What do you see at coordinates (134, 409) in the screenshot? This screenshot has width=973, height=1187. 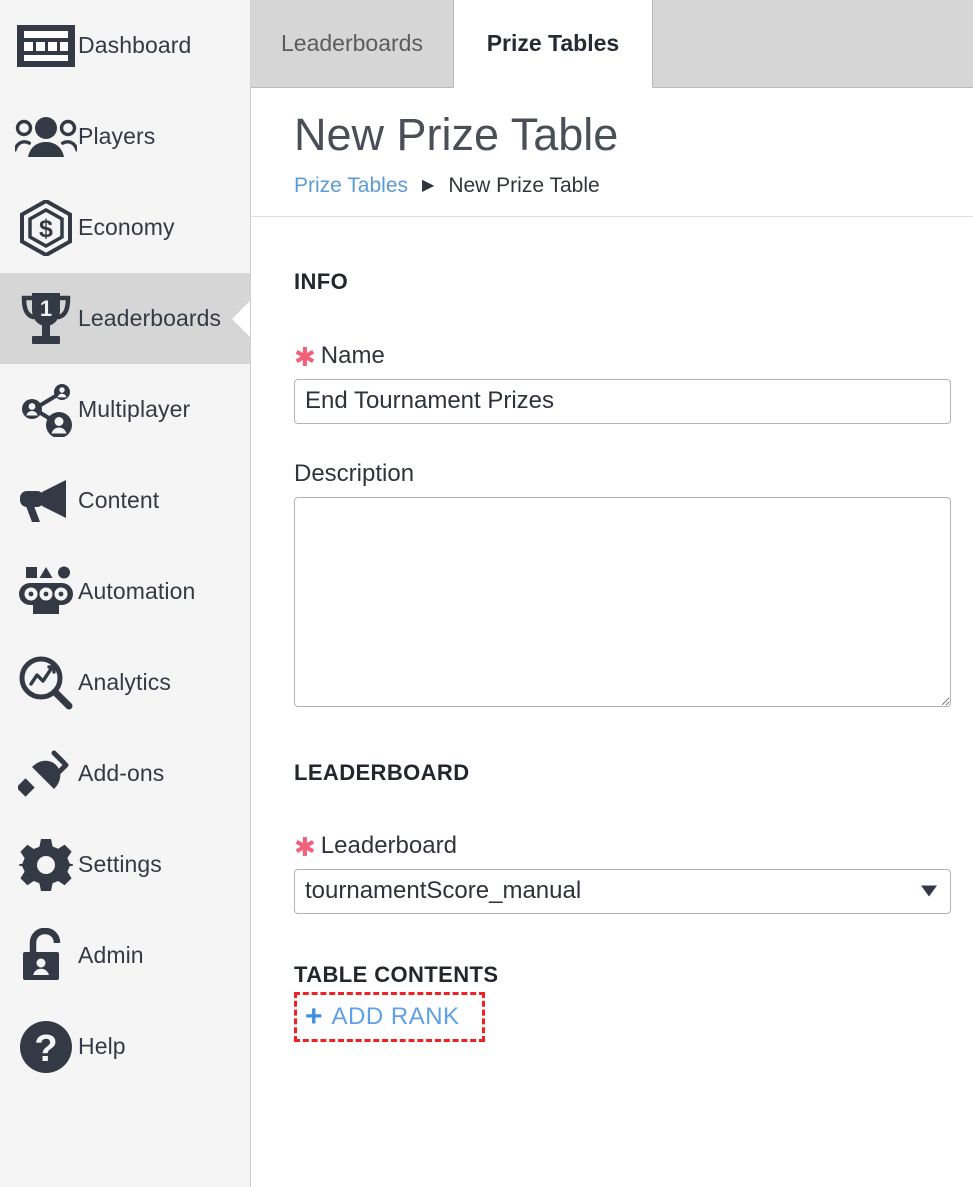 I see `sidebar-item-label: Multiplayer` at bounding box center [134, 409].